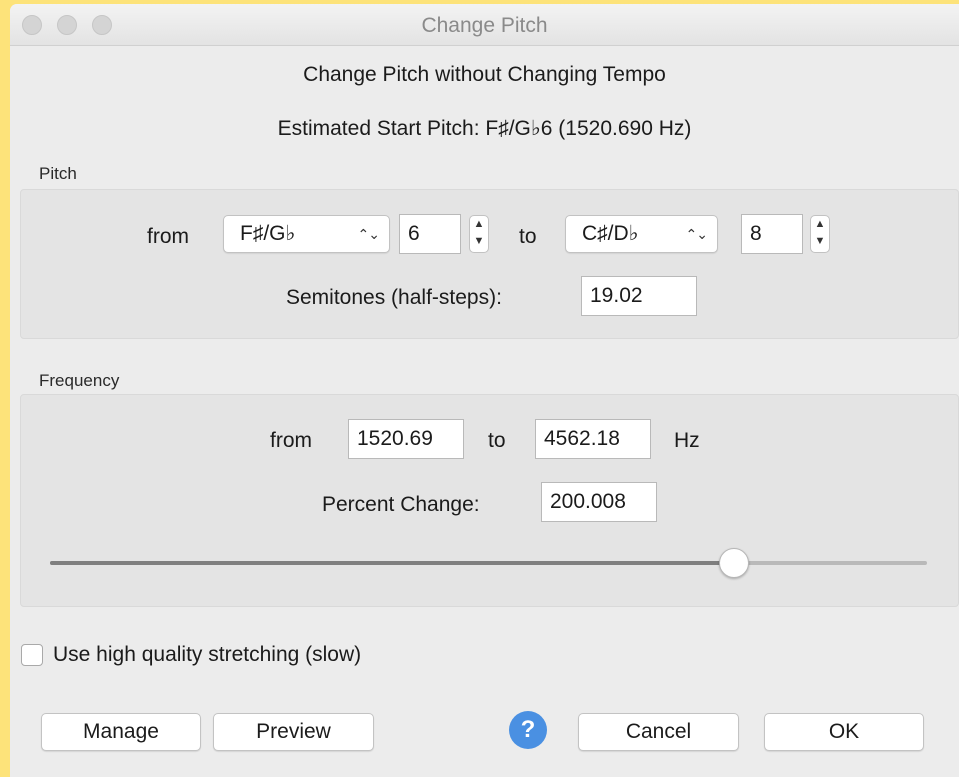  What do you see at coordinates (121, 732) in the screenshot?
I see `manage-button: Manage` at bounding box center [121, 732].